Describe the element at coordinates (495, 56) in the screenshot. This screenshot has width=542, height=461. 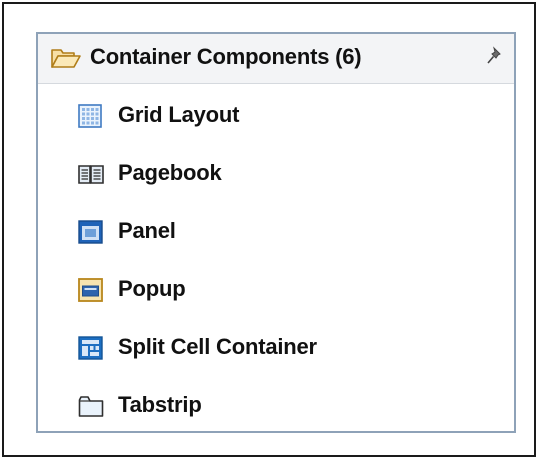
I see `pin-icon` at that location.